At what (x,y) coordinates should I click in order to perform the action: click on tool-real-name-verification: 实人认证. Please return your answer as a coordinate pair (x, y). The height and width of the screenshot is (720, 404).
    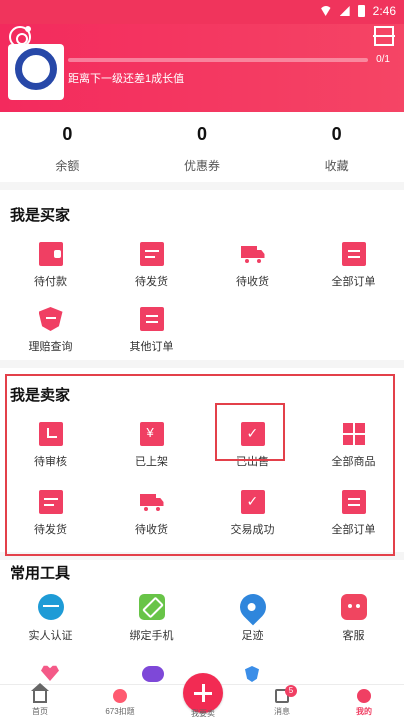
    Looking at the image, I should click on (50, 618).